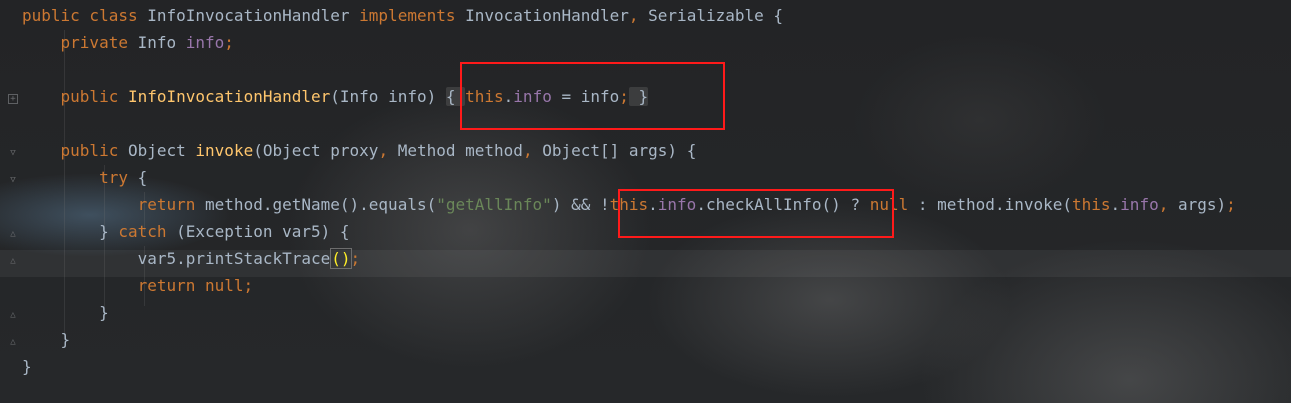 This screenshot has height=403, width=1291. I want to click on code-token: implements, so click(412, 15).